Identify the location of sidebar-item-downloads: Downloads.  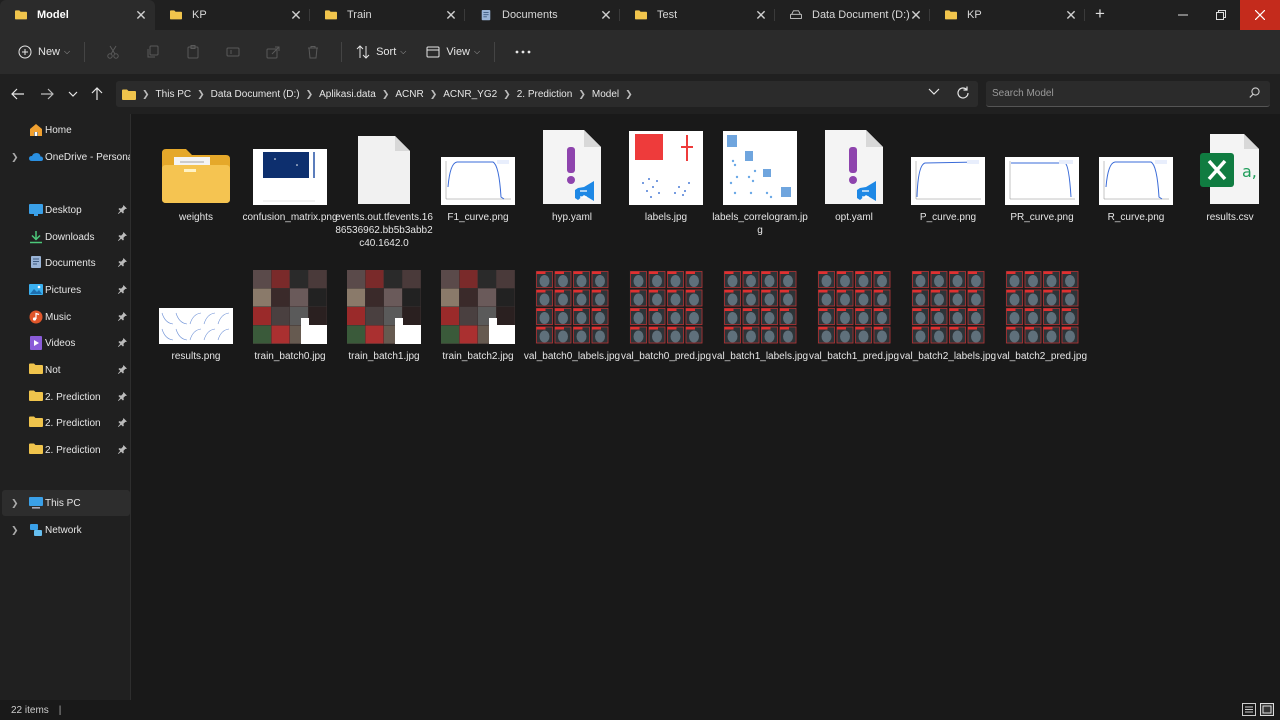
(66, 237).